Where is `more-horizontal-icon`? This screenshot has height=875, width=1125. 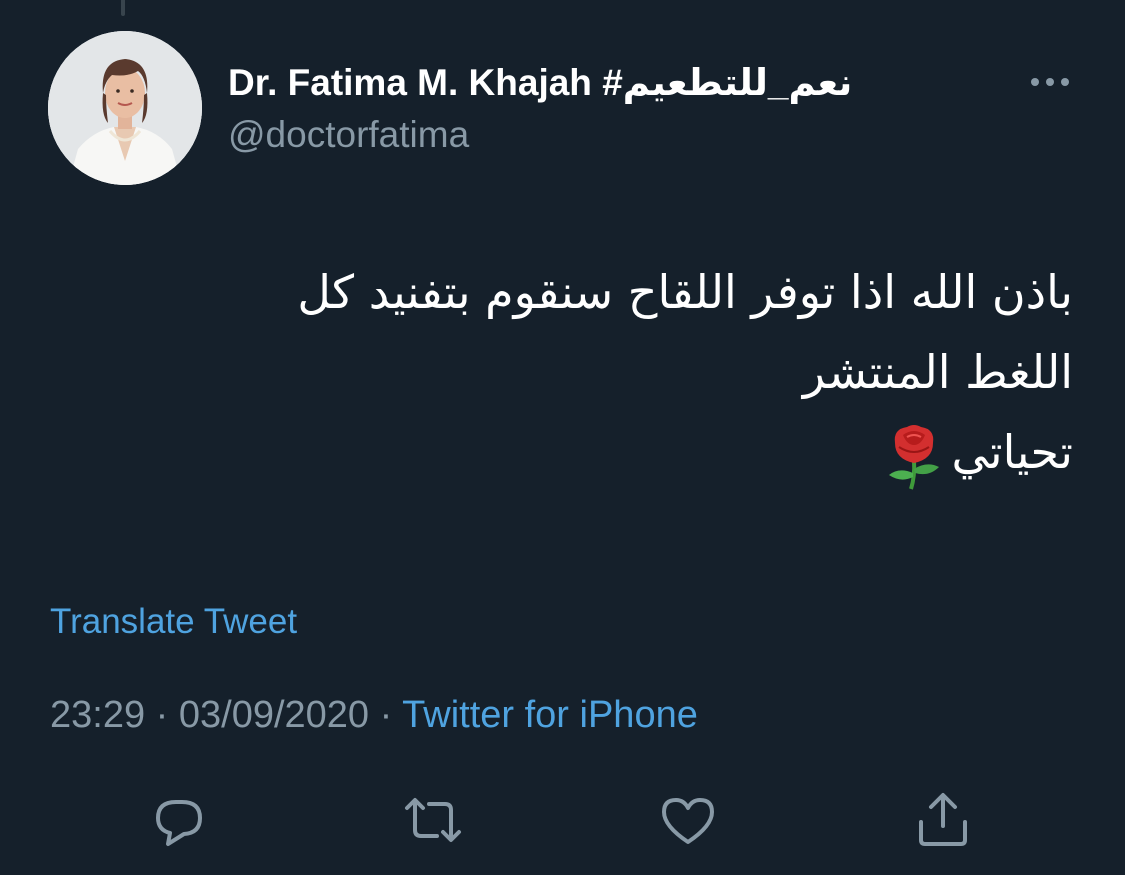
more-horizontal-icon is located at coordinates (1050, 82).